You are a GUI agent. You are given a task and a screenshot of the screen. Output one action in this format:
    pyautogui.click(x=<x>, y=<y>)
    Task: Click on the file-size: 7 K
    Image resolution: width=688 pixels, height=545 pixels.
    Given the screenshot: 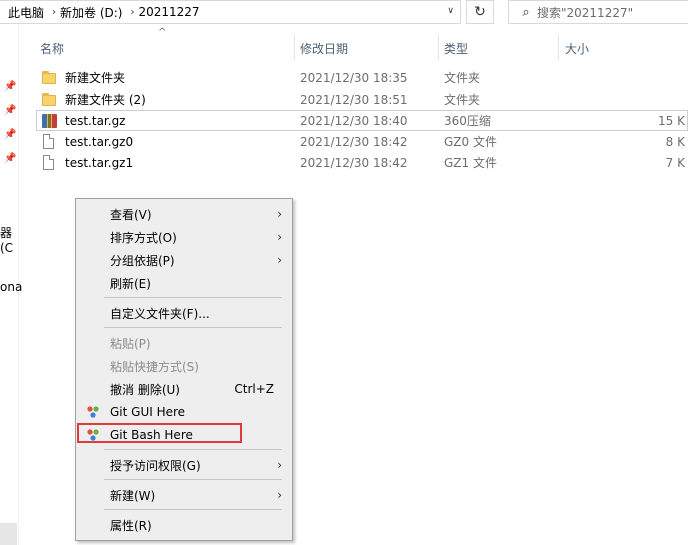 What is the action you would take?
    pyautogui.click(x=675, y=162)
    